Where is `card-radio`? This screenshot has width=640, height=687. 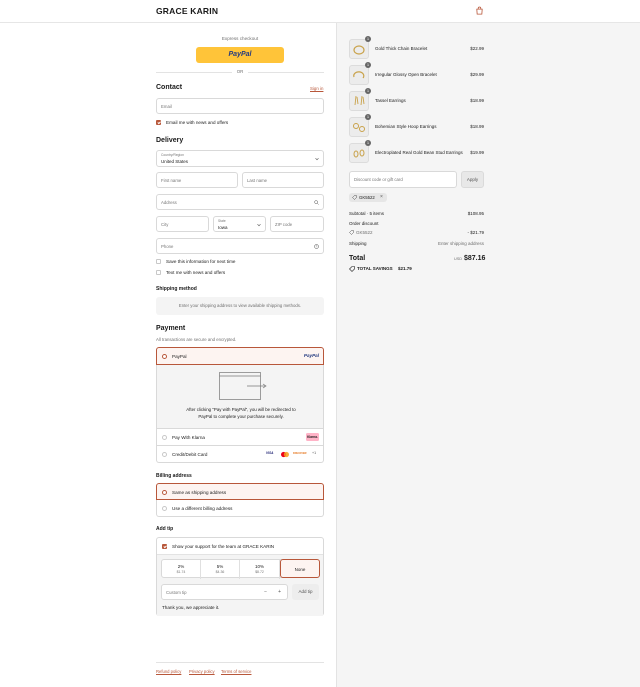
card-radio is located at coordinates (164, 454).